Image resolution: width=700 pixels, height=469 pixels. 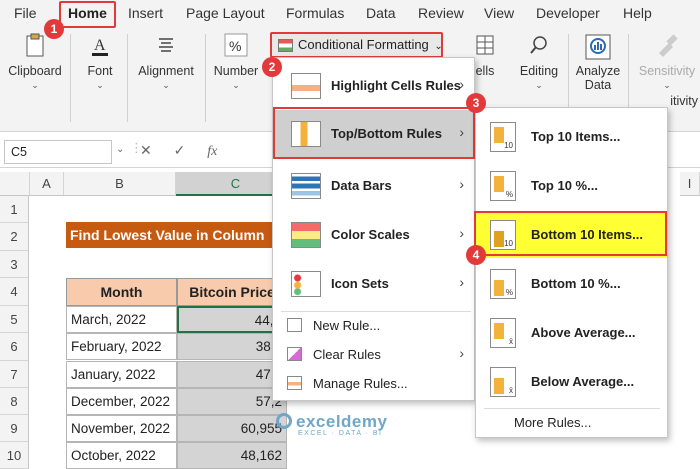 I want to click on editing-group: Editing ⌄, so click(x=539, y=61).